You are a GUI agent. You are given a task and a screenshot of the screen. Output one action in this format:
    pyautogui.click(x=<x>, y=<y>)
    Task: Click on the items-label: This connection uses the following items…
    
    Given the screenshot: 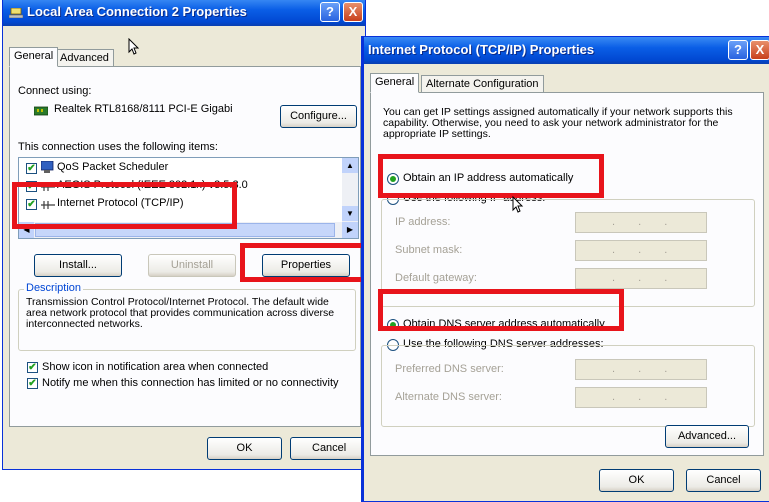 What is the action you would take?
    pyautogui.click(x=118, y=147)
    